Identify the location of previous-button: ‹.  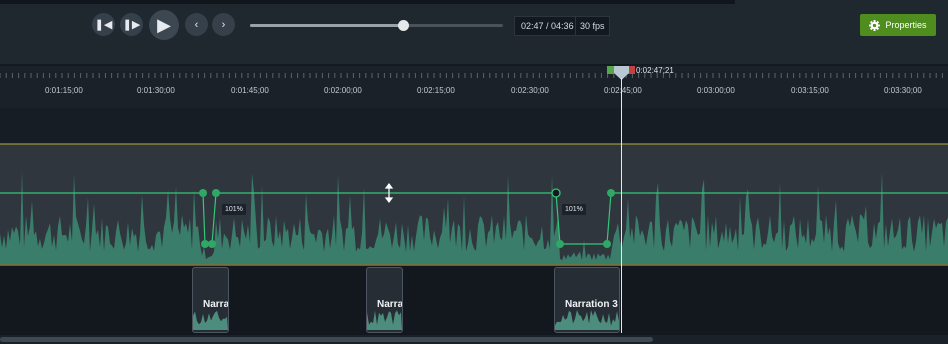
(196, 24).